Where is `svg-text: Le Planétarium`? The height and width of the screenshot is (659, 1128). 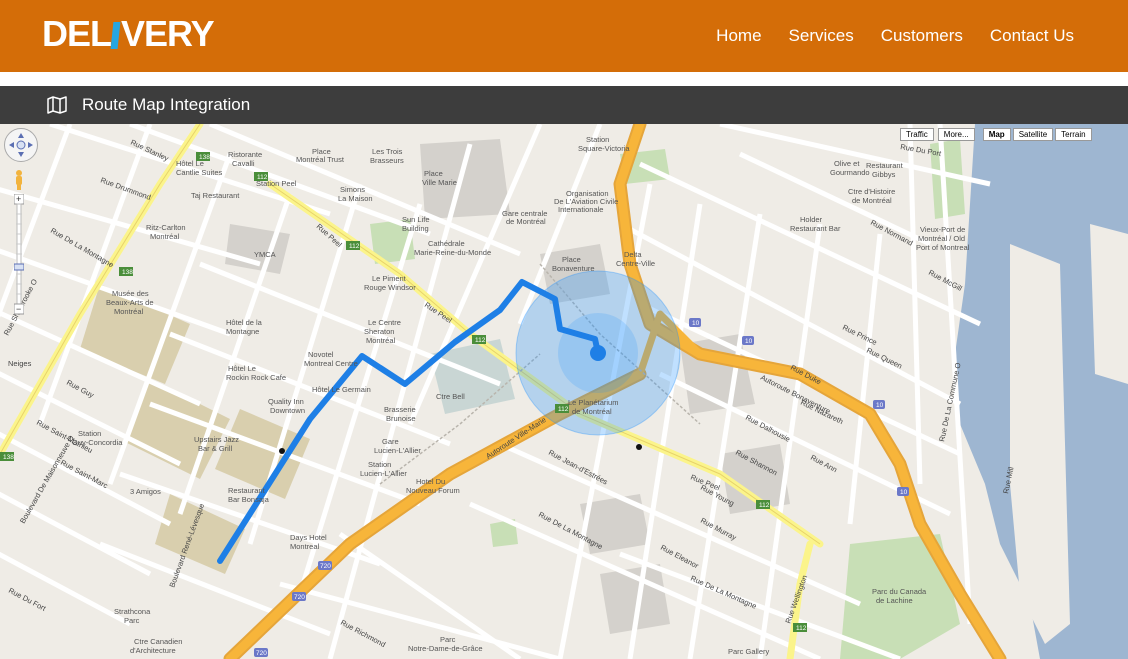 svg-text: Le Planétarium is located at coordinates (593, 402).